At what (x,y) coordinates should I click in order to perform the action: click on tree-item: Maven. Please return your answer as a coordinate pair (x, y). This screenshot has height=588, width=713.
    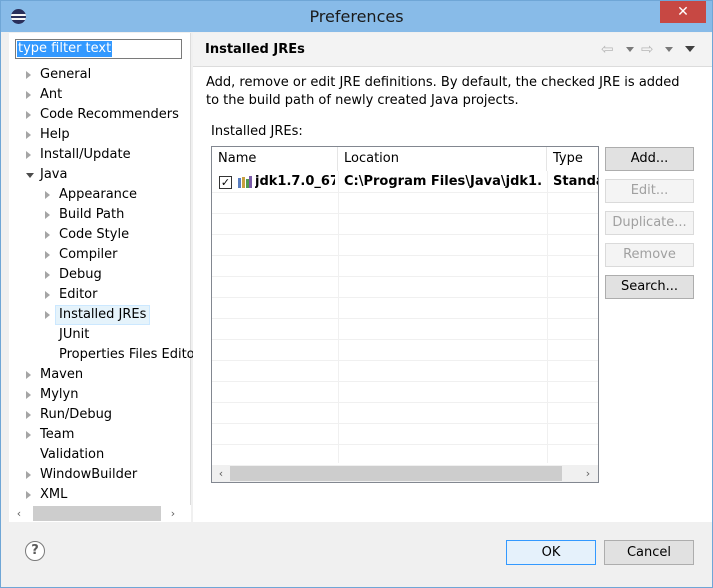
    Looking at the image, I should click on (100, 375).